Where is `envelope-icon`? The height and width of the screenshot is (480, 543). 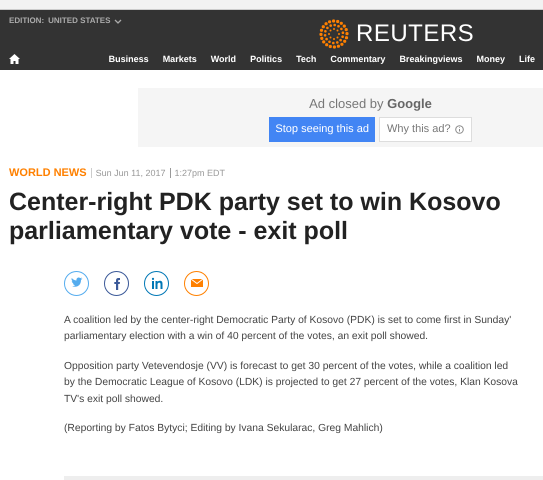
envelope-icon is located at coordinates (197, 283).